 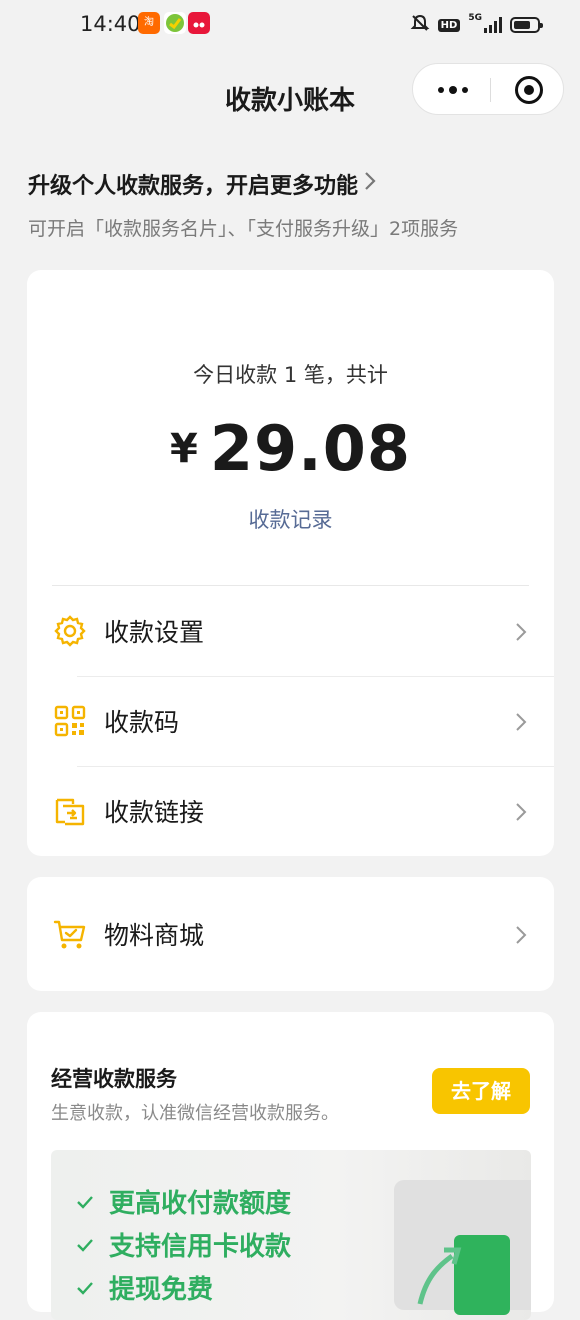 What do you see at coordinates (476, 25) in the screenshot?
I see `status-indicators: HD 5G` at bounding box center [476, 25].